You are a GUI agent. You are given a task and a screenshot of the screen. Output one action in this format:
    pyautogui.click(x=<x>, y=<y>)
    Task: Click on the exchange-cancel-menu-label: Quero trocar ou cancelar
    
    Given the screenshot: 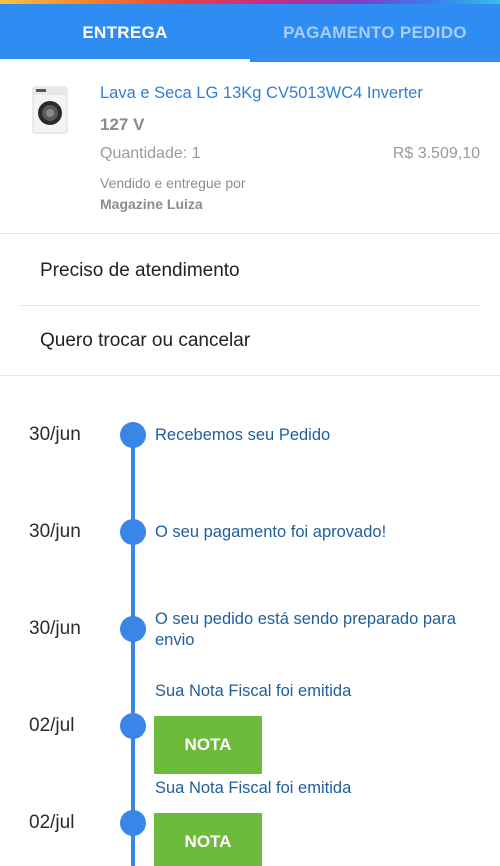 What is the action you would take?
    pyautogui.click(x=145, y=340)
    